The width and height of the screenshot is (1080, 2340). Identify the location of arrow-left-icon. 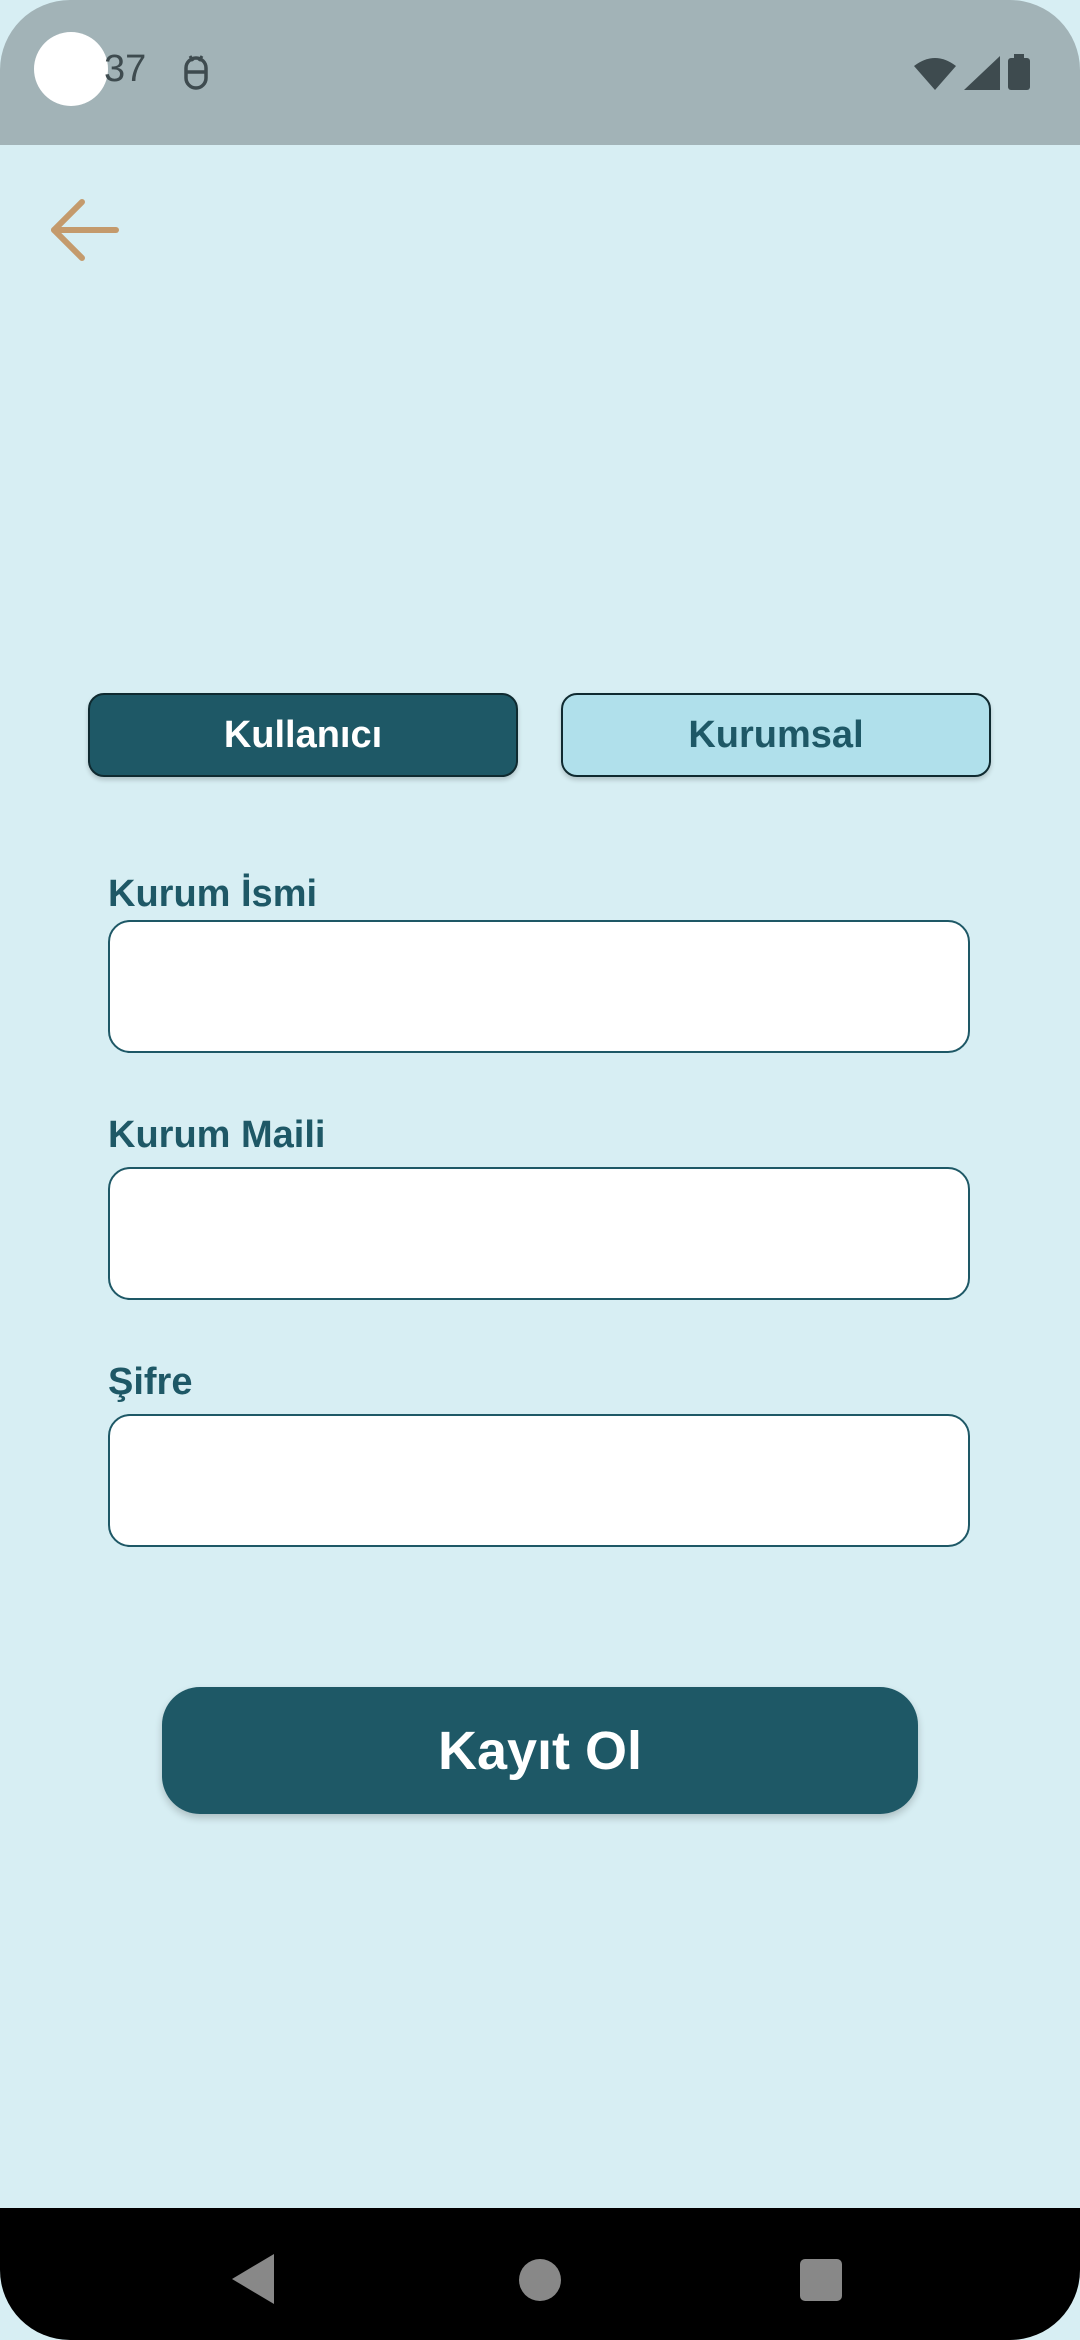
(85, 230).